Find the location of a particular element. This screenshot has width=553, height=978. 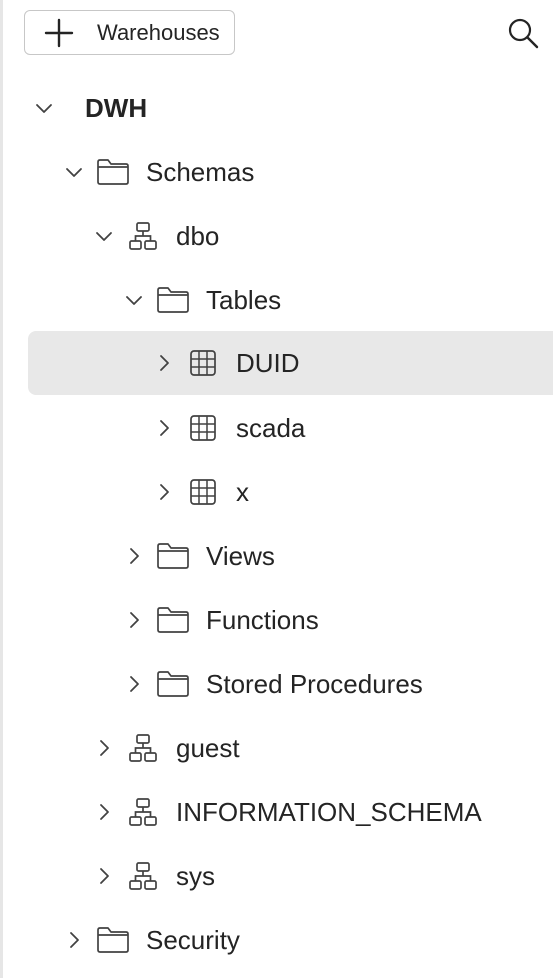

tree-item-table-x: x is located at coordinates (290, 492).